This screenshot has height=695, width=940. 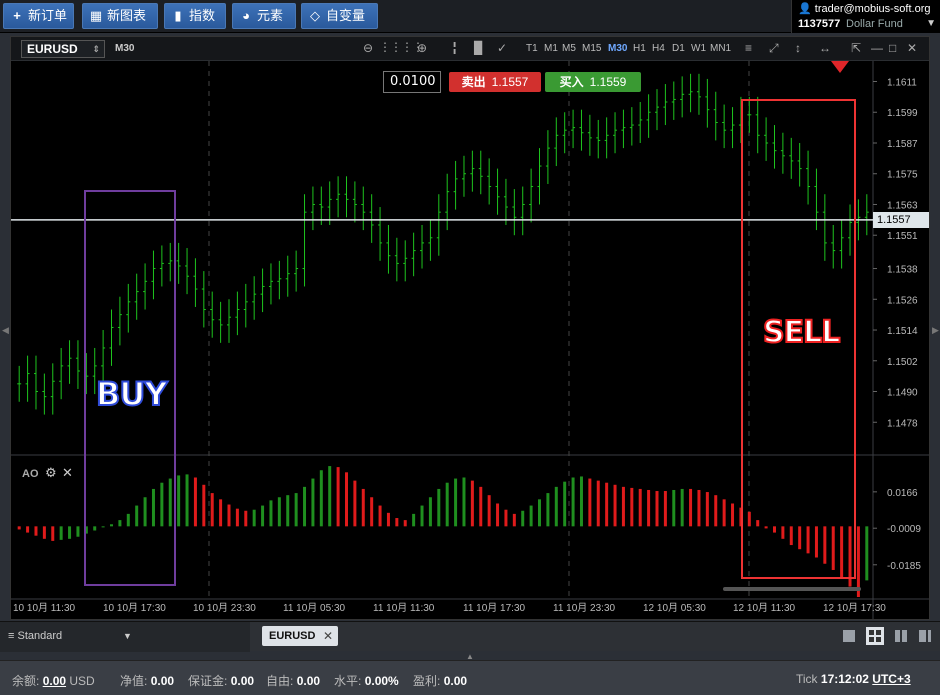 I want to click on workspace-select: ≡ Standard ▼, so click(x=125, y=637).